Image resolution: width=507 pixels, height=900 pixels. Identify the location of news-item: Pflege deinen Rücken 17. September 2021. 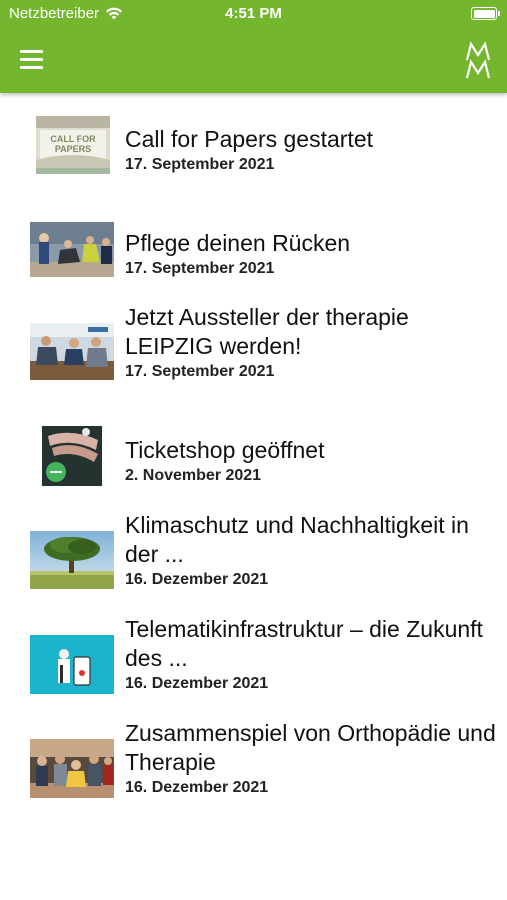
(253, 249).